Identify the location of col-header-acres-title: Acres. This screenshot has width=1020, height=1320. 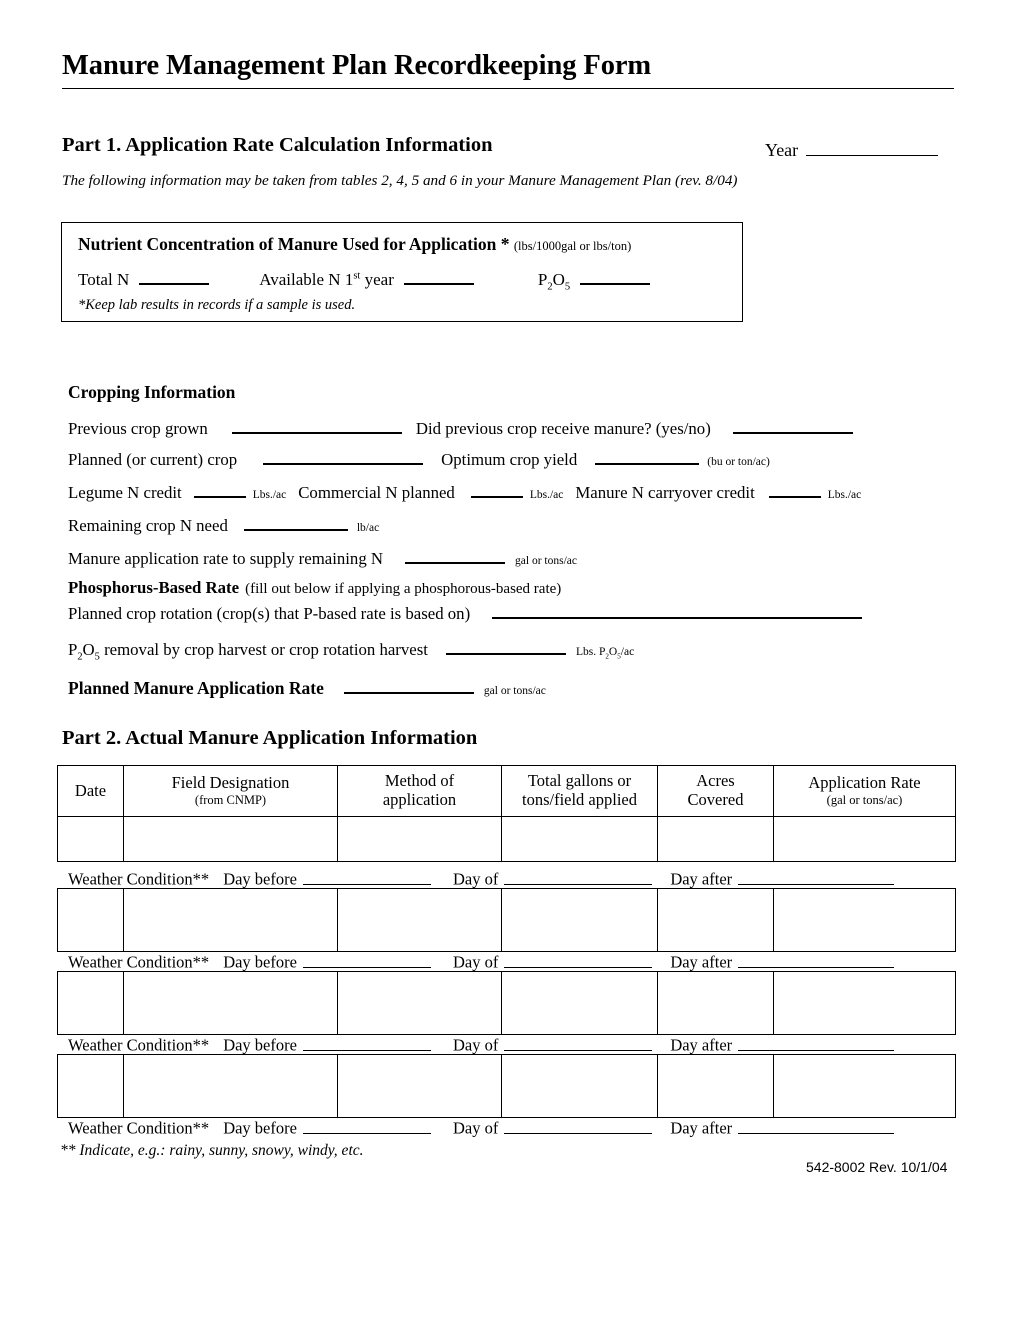
(715, 781).